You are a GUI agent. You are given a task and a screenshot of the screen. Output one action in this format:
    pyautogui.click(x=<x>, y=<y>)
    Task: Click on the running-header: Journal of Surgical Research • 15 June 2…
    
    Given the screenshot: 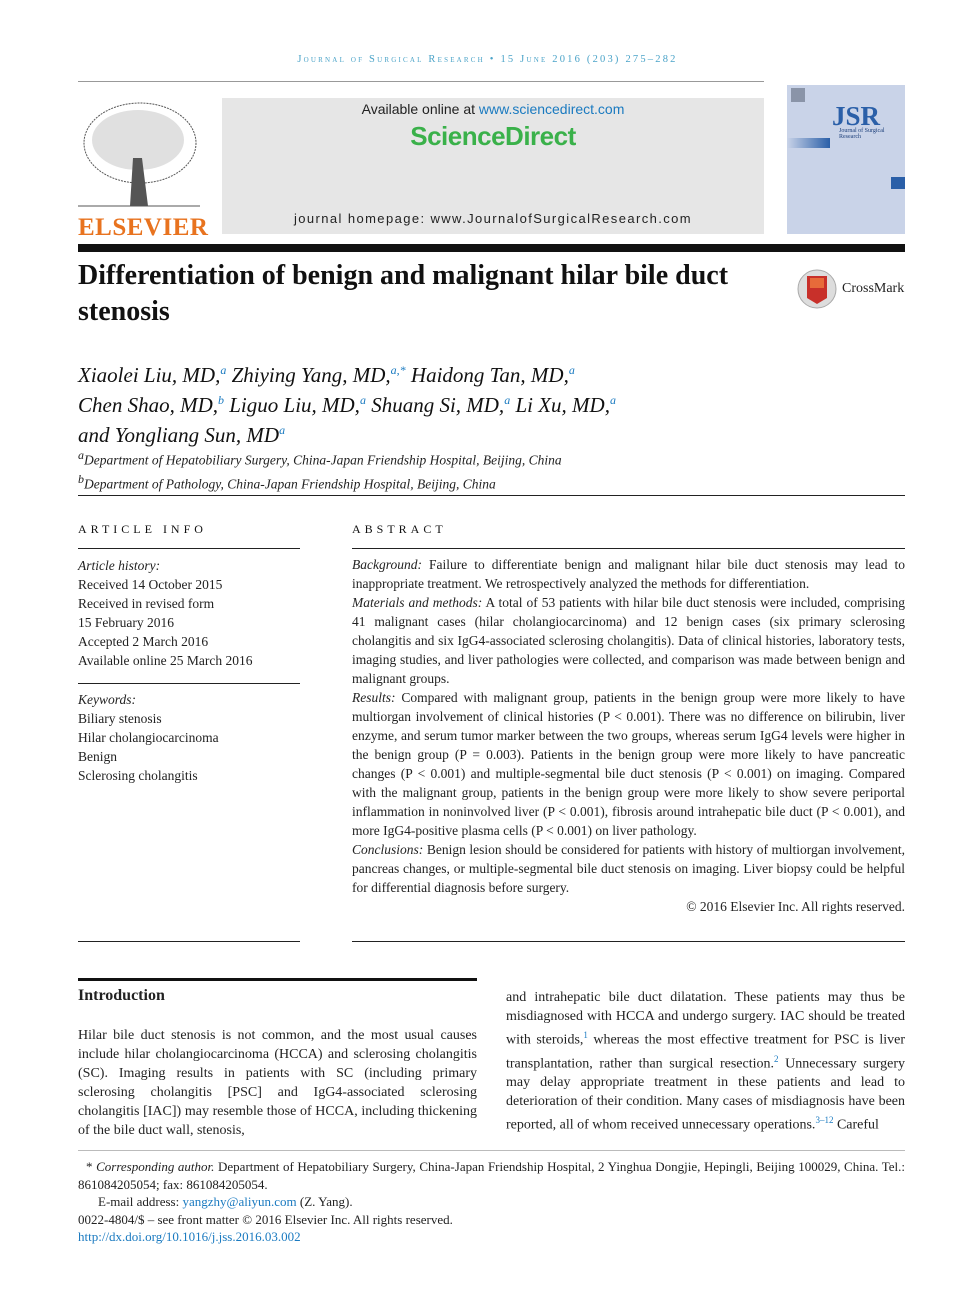 What is the action you would take?
    pyautogui.click(x=487, y=59)
    